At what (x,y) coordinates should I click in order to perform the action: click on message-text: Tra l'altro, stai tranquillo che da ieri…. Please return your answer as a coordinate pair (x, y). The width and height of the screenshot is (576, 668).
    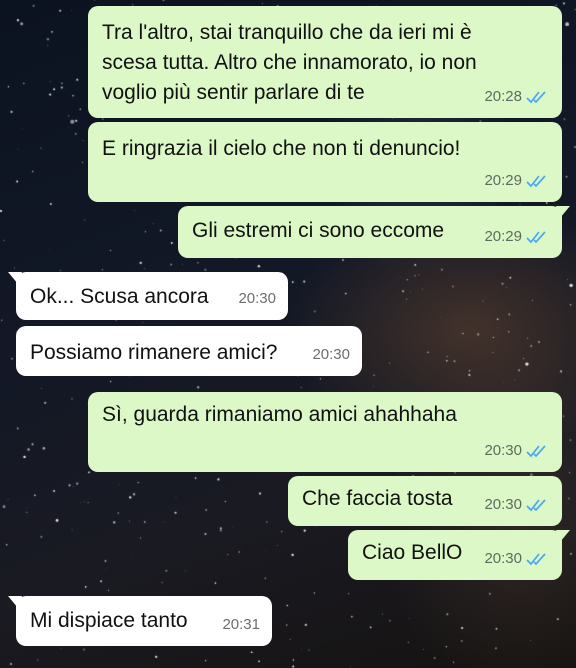
    Looking at the image, I should click on (289, 62).